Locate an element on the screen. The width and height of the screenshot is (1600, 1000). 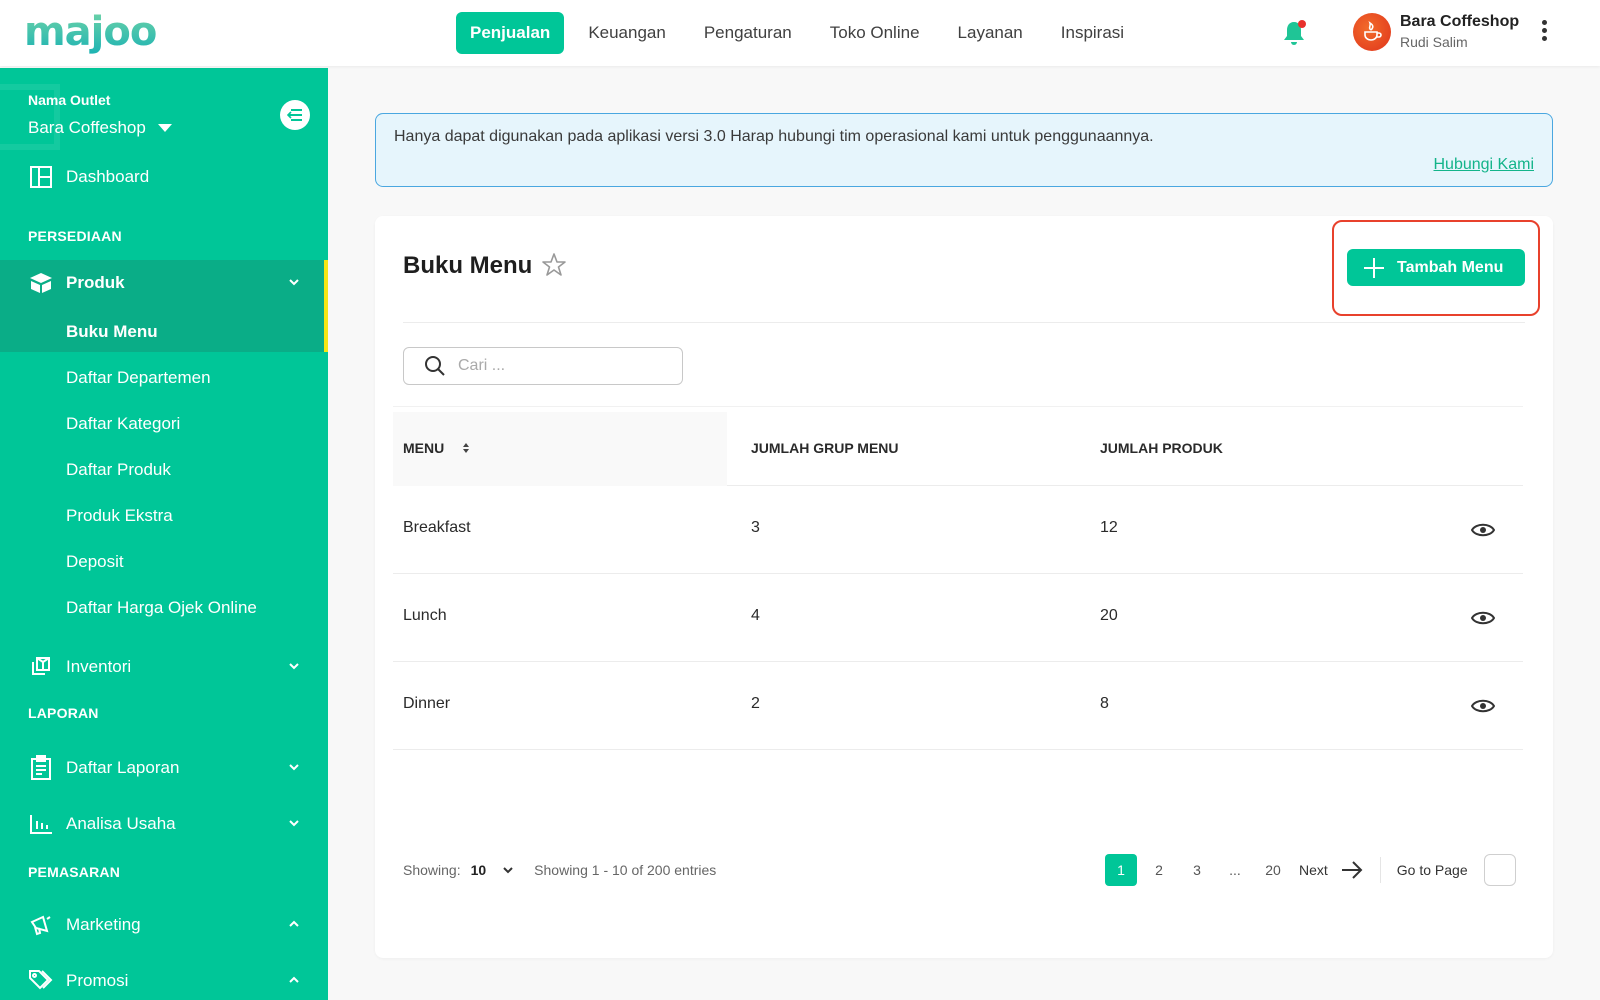
column-header-jumlah-grup-menu: JUMLAH GRUP MENU is located at coordinates (825, 448).